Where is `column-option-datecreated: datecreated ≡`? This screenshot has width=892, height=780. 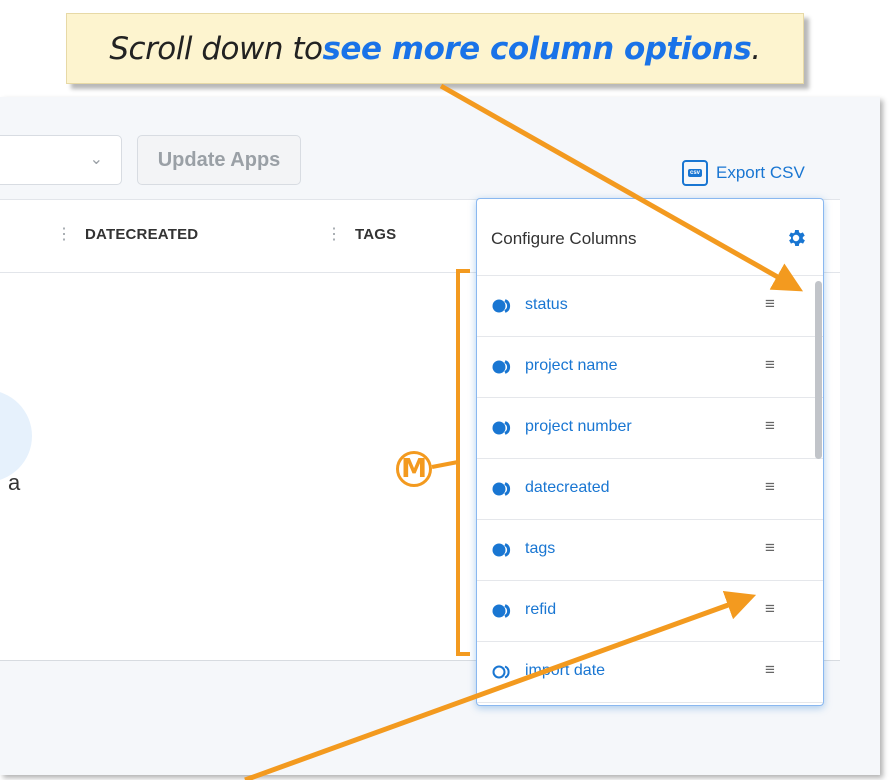
column-option-datecreated: datecreated ≡ is located at coordinates (650, 489).